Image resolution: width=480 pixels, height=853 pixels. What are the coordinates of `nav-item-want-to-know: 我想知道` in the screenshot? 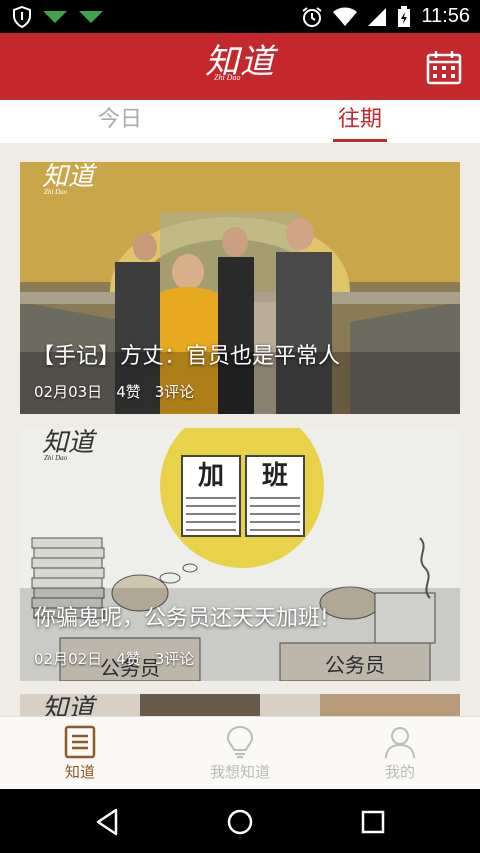 It's located at (240, 753).